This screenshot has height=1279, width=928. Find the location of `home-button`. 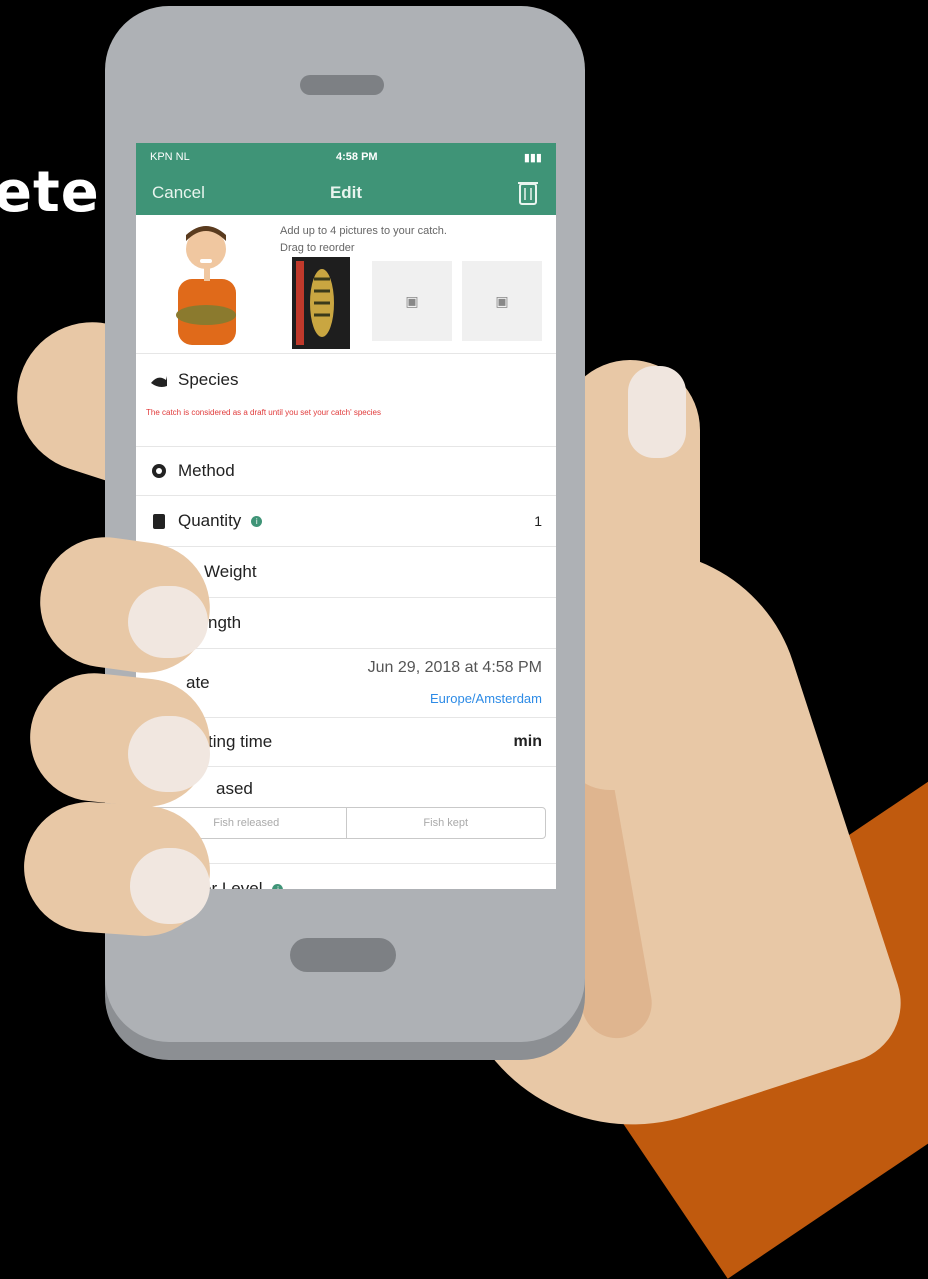

home-button is located at coordinates (343, 955).